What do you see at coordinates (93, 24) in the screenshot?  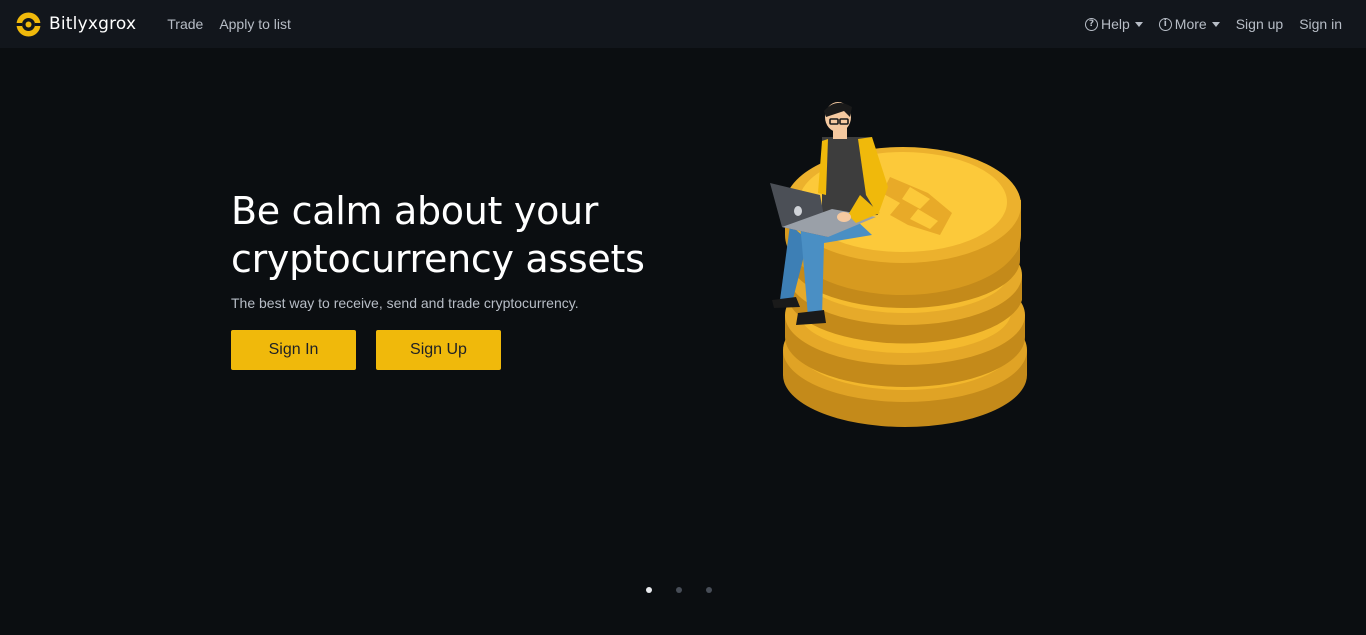 I see `brand-name: Bitlyxgrox` at bounding box center [93, 24].